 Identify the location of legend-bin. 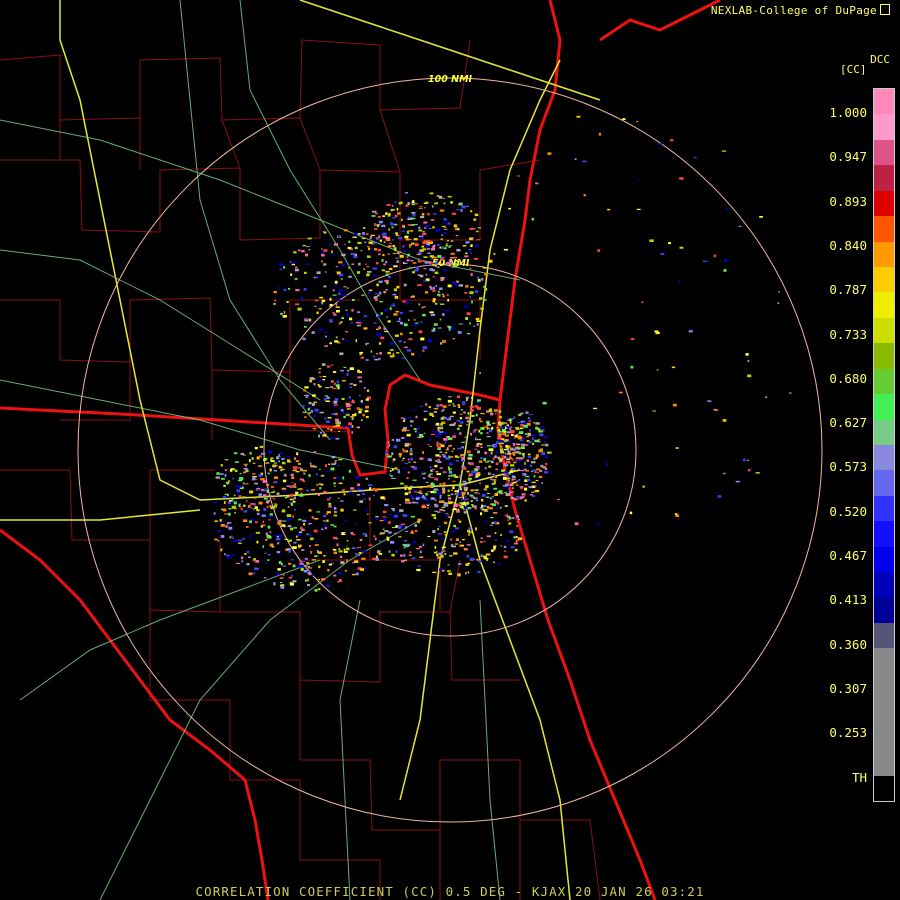
(884, 381).